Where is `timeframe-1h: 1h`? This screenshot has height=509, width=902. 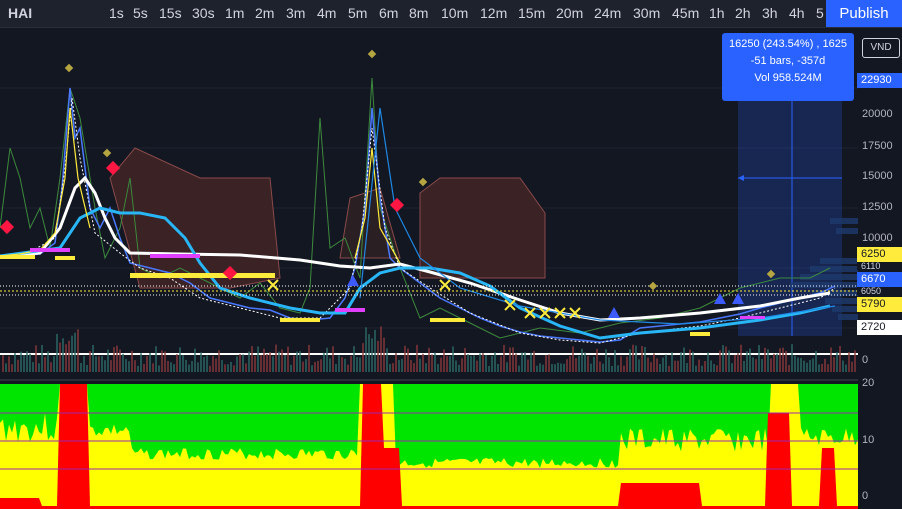 timeframe-1h: 1h is located at coordinates (717, 13).